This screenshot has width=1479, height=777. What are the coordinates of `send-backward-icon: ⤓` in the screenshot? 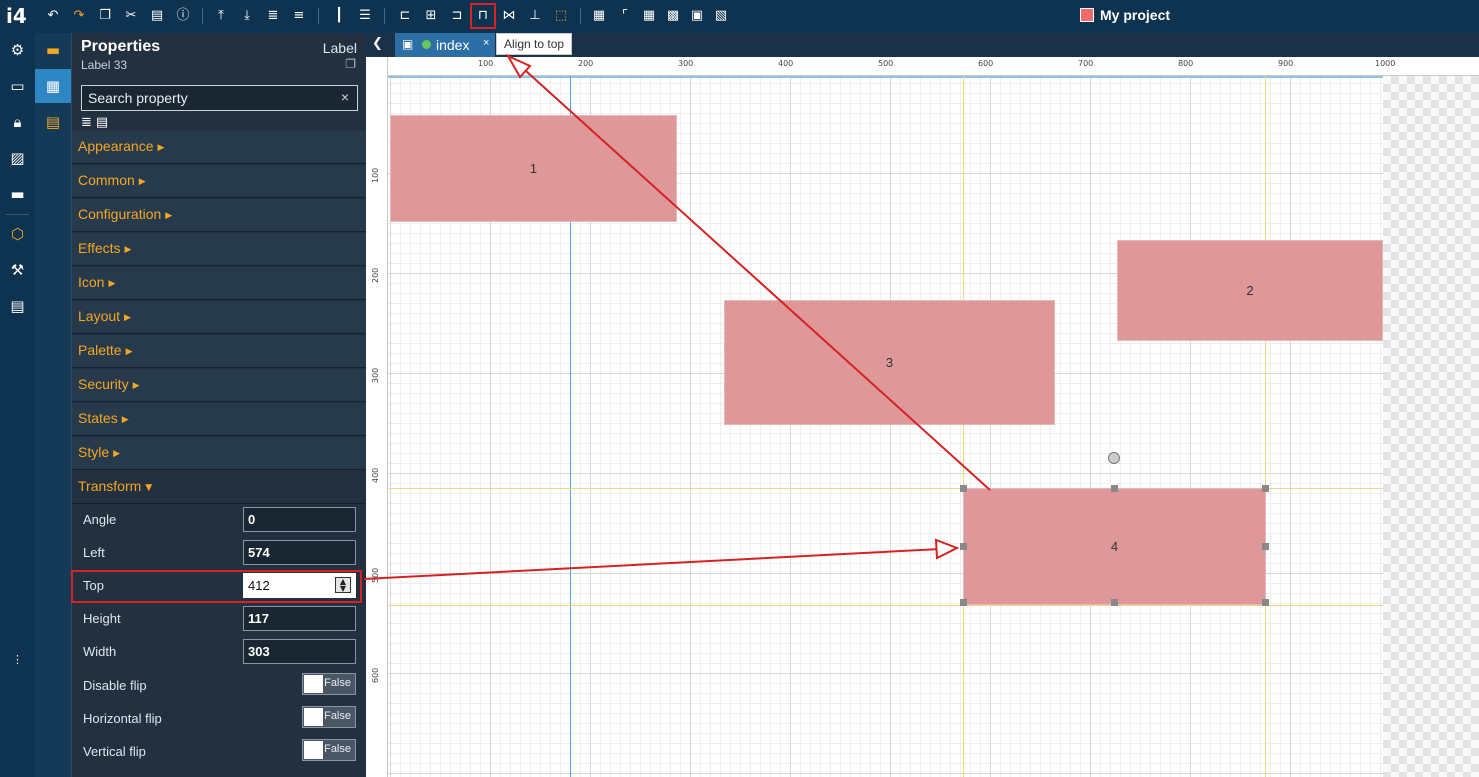 It's located at (247, 16).